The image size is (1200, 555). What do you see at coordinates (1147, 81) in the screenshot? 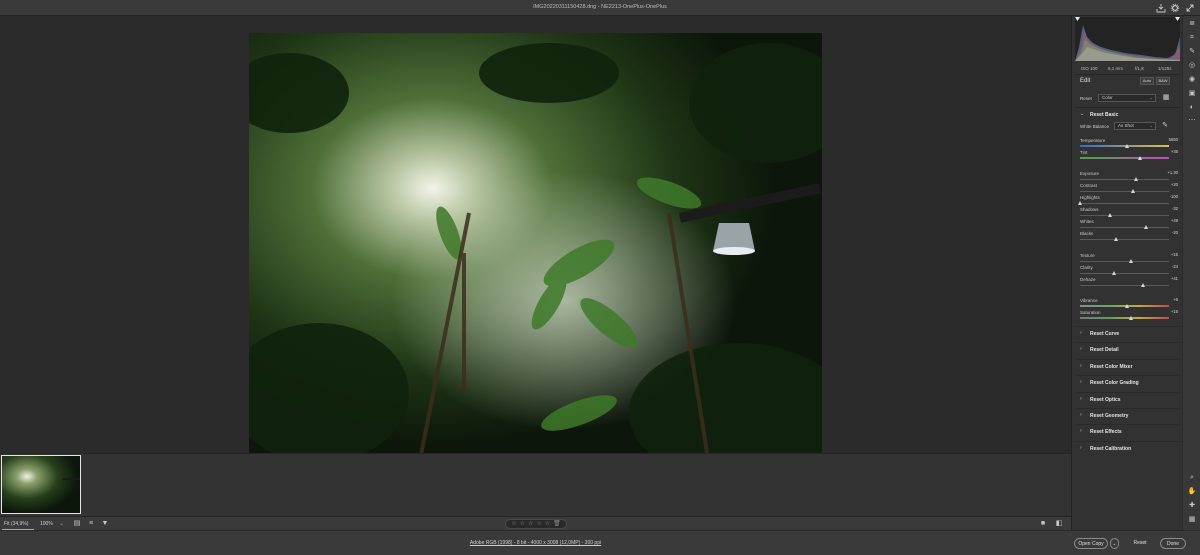
I see `auto-button: Auto` at bounding box center [1147, 81].